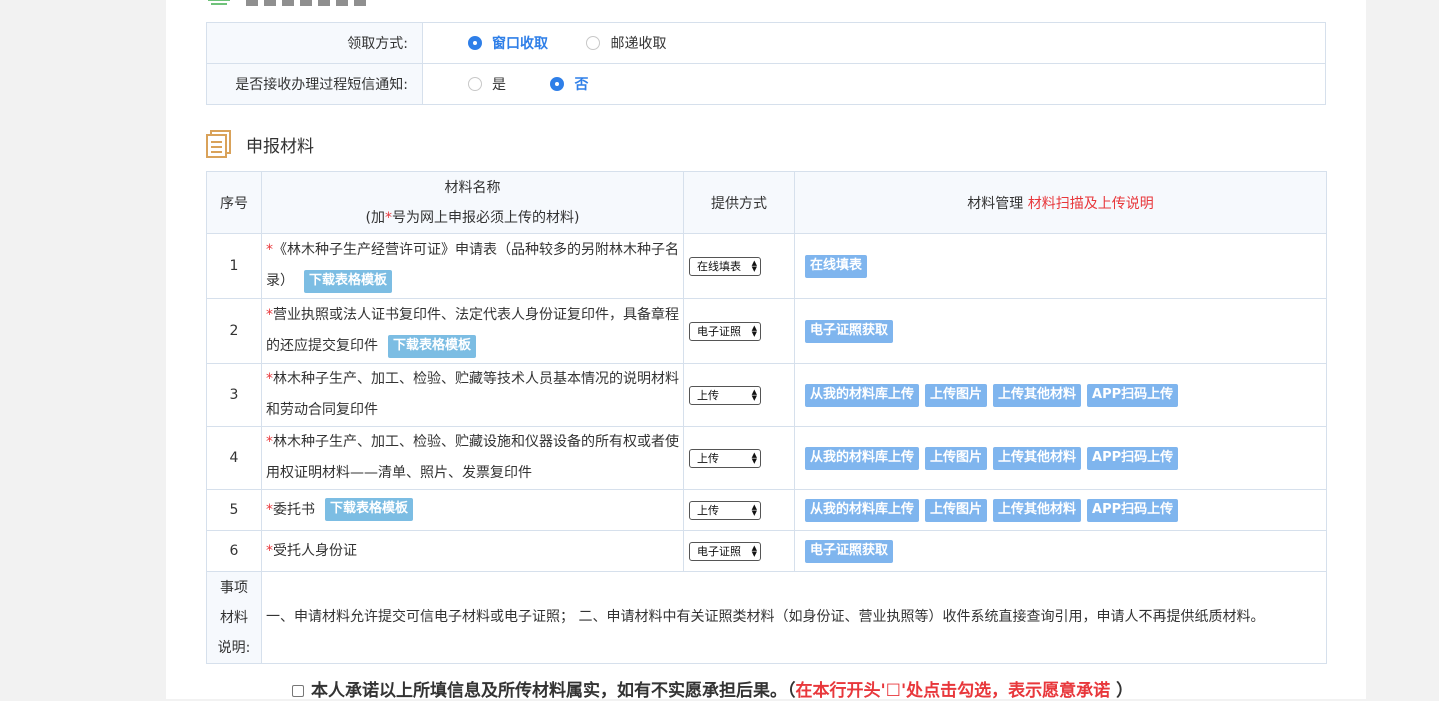 The height and width of the screenshot is (701, 1439). I want to click on sms-row: 是否接收办理过程短信通知: 是 否, so click(766, 84).